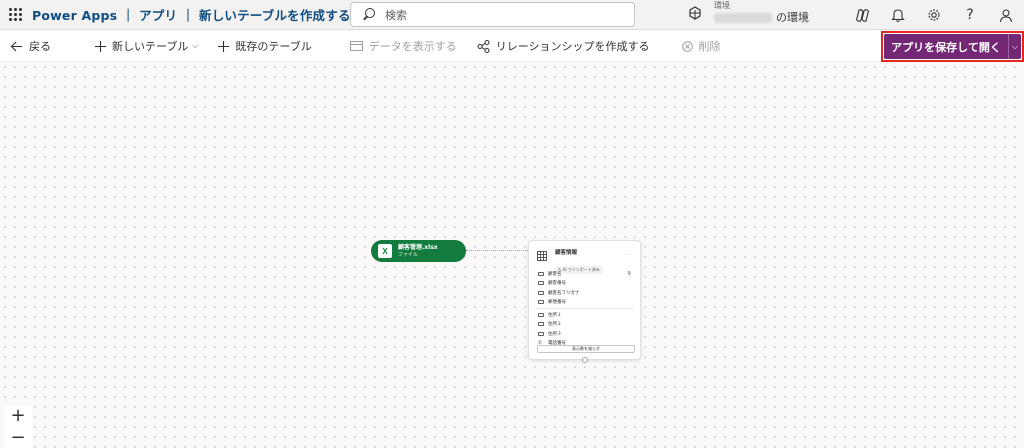 The image size is (1024, 448). Describe the element at coordinates (695, 12) in the screenshot. I see `environment-icon` at that location.